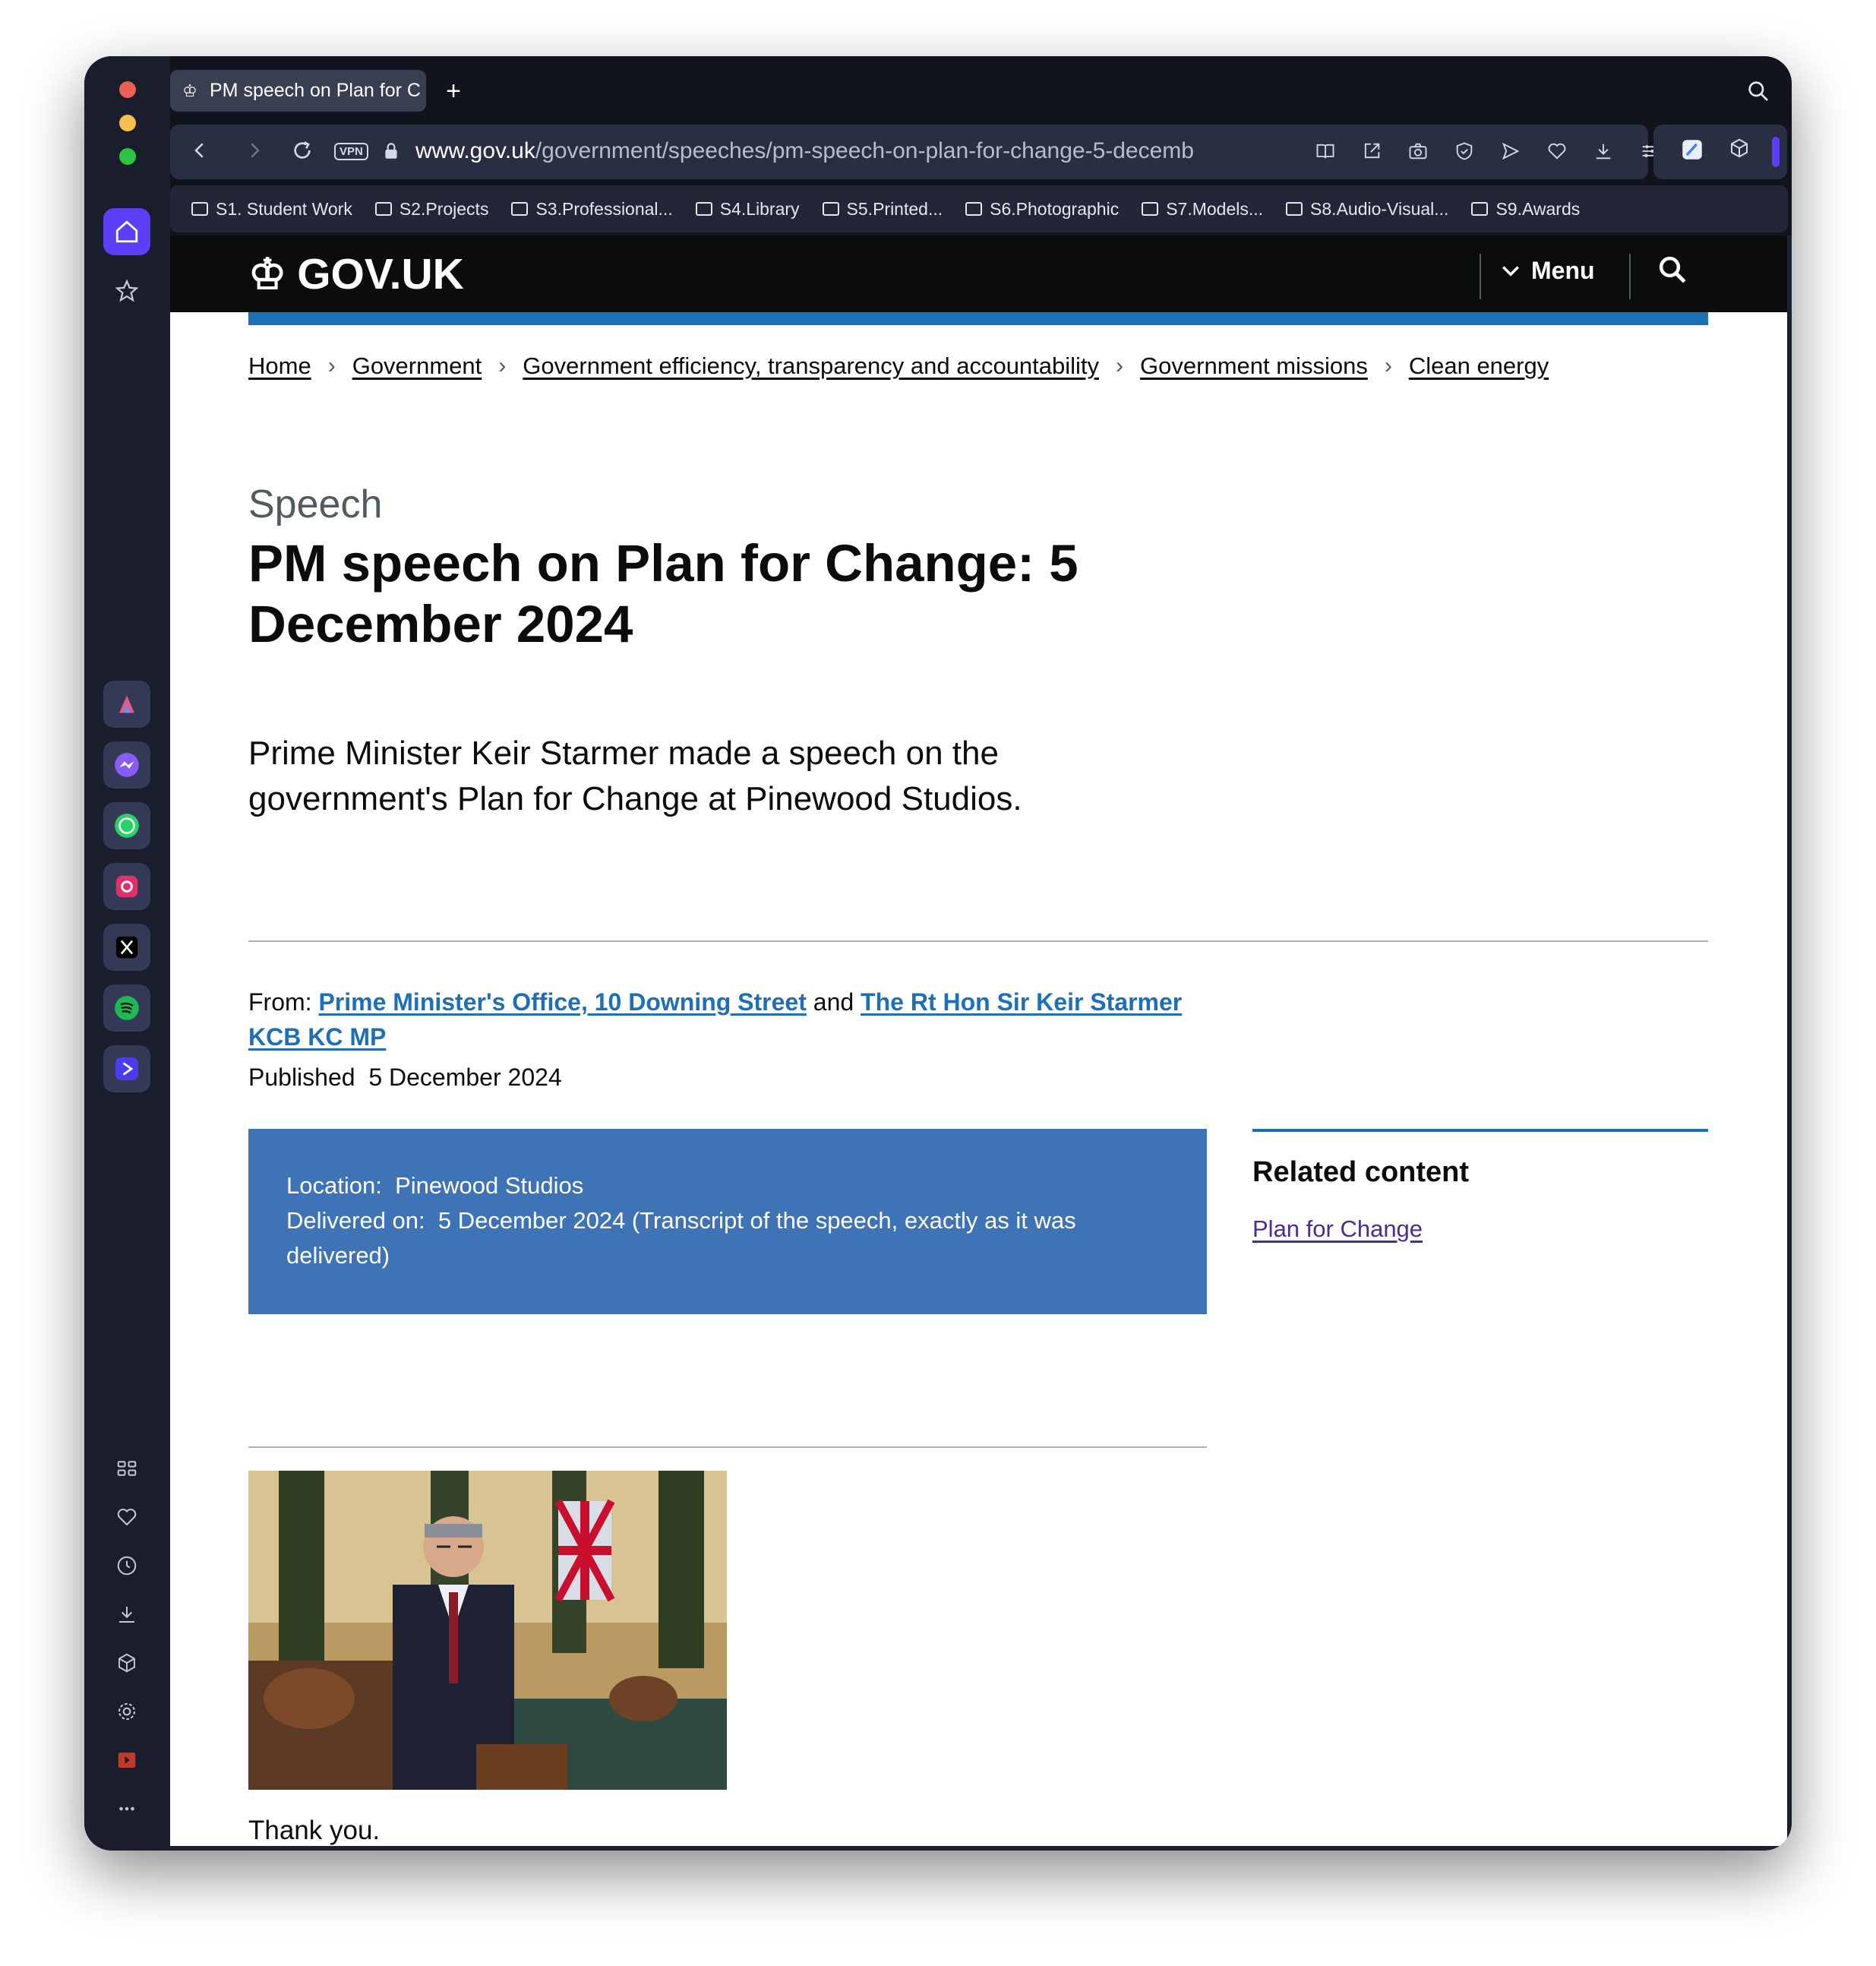 The width and height of the screenshot is (1876, 1966). I want to click on minimize-window-button, so click(127, 123).